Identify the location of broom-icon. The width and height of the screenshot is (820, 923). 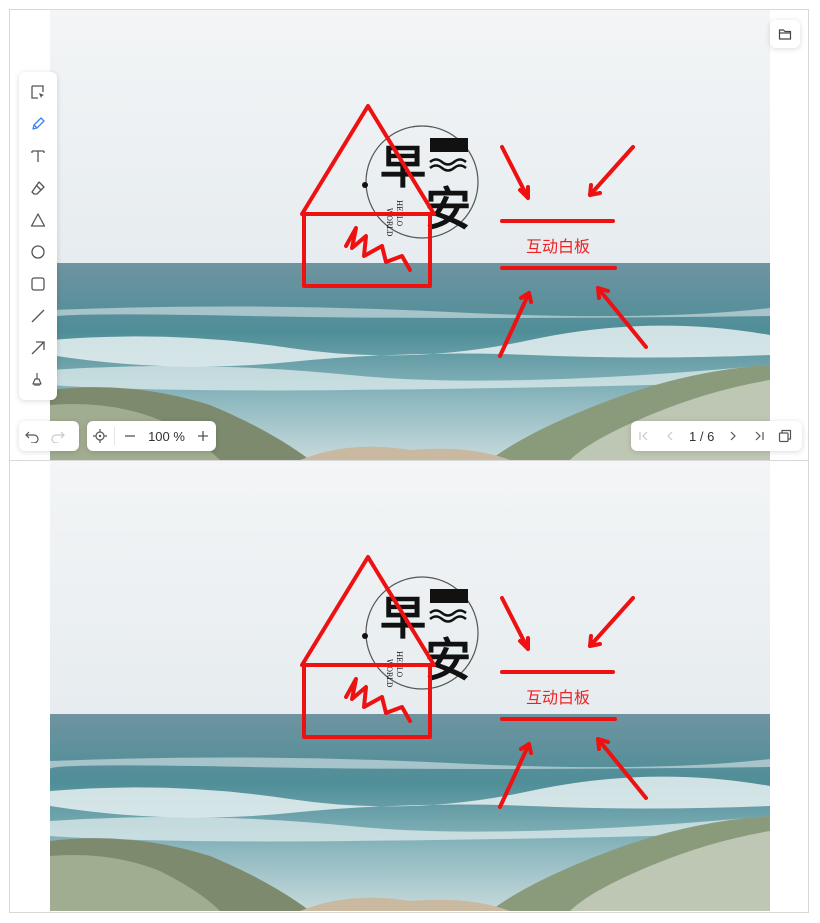
(37, 379).